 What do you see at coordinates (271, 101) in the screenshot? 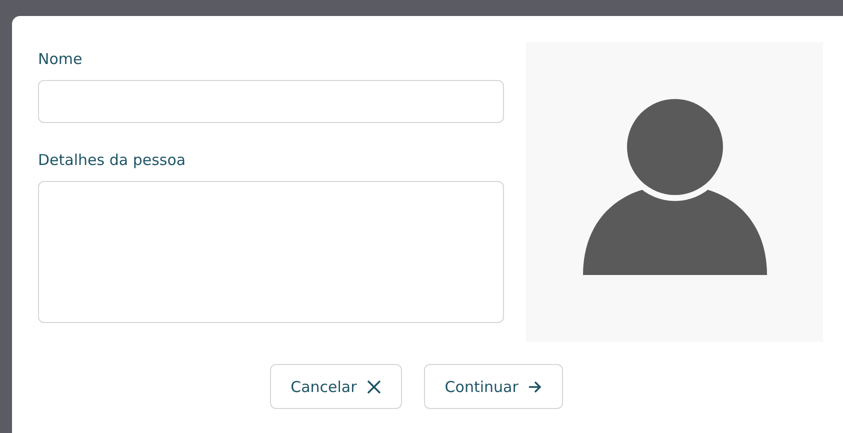
I see `name-field` at bounding box center [271, 101].